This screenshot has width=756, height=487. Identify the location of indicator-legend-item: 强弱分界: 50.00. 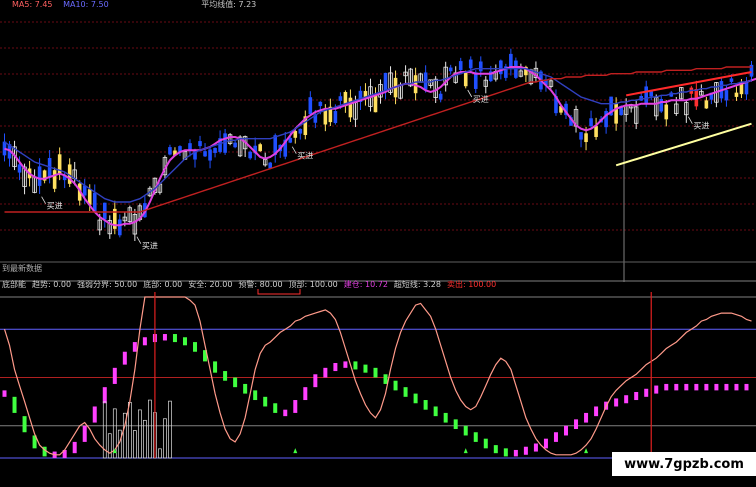
(107, 284).